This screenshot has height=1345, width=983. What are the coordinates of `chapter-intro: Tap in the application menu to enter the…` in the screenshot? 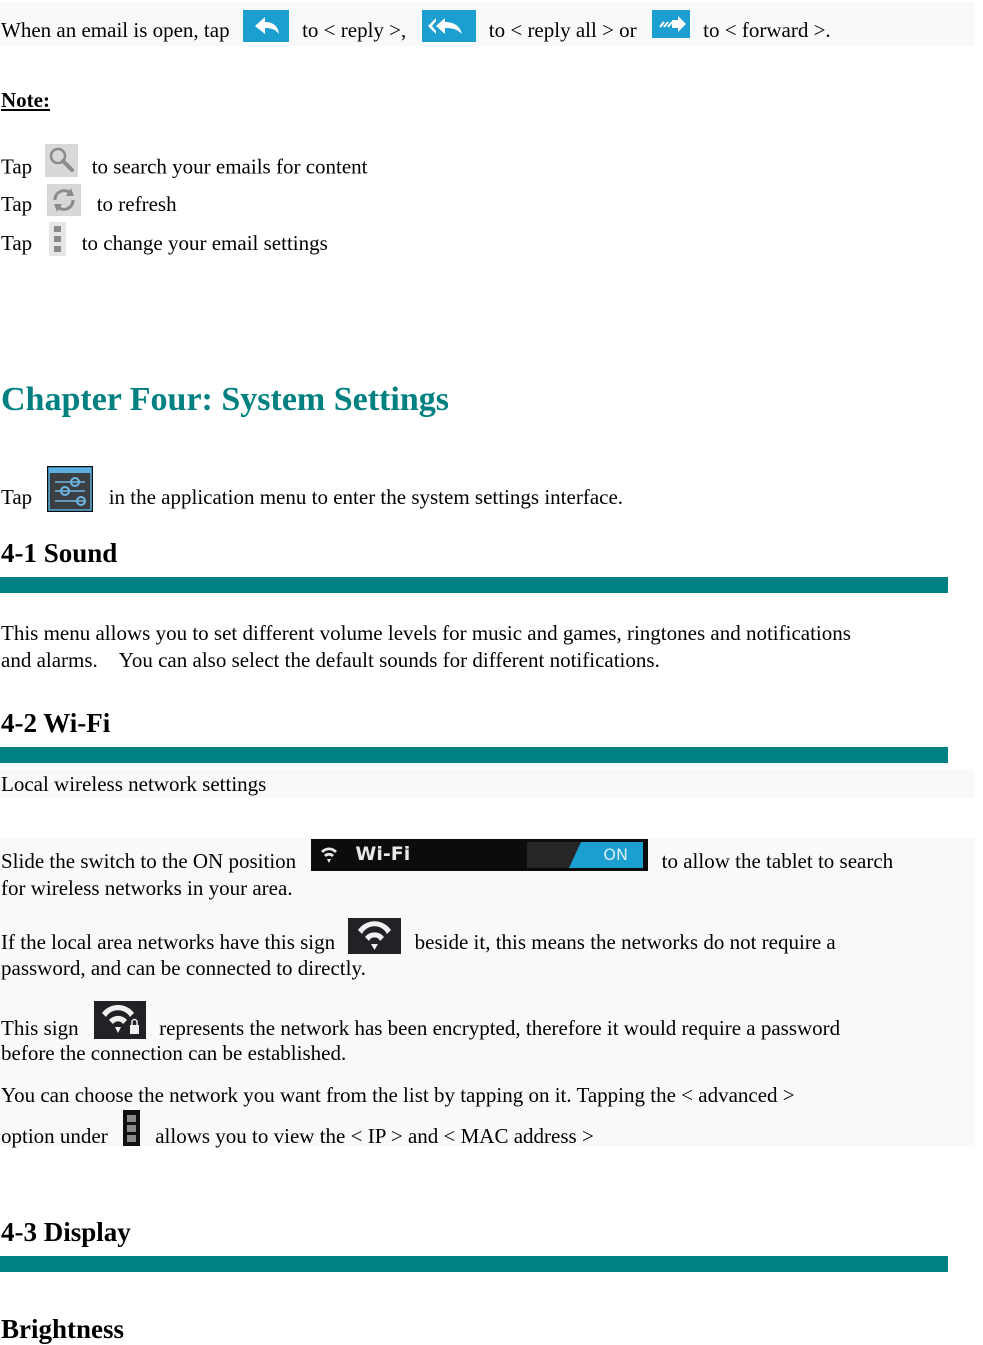 It's located at (312, 494).